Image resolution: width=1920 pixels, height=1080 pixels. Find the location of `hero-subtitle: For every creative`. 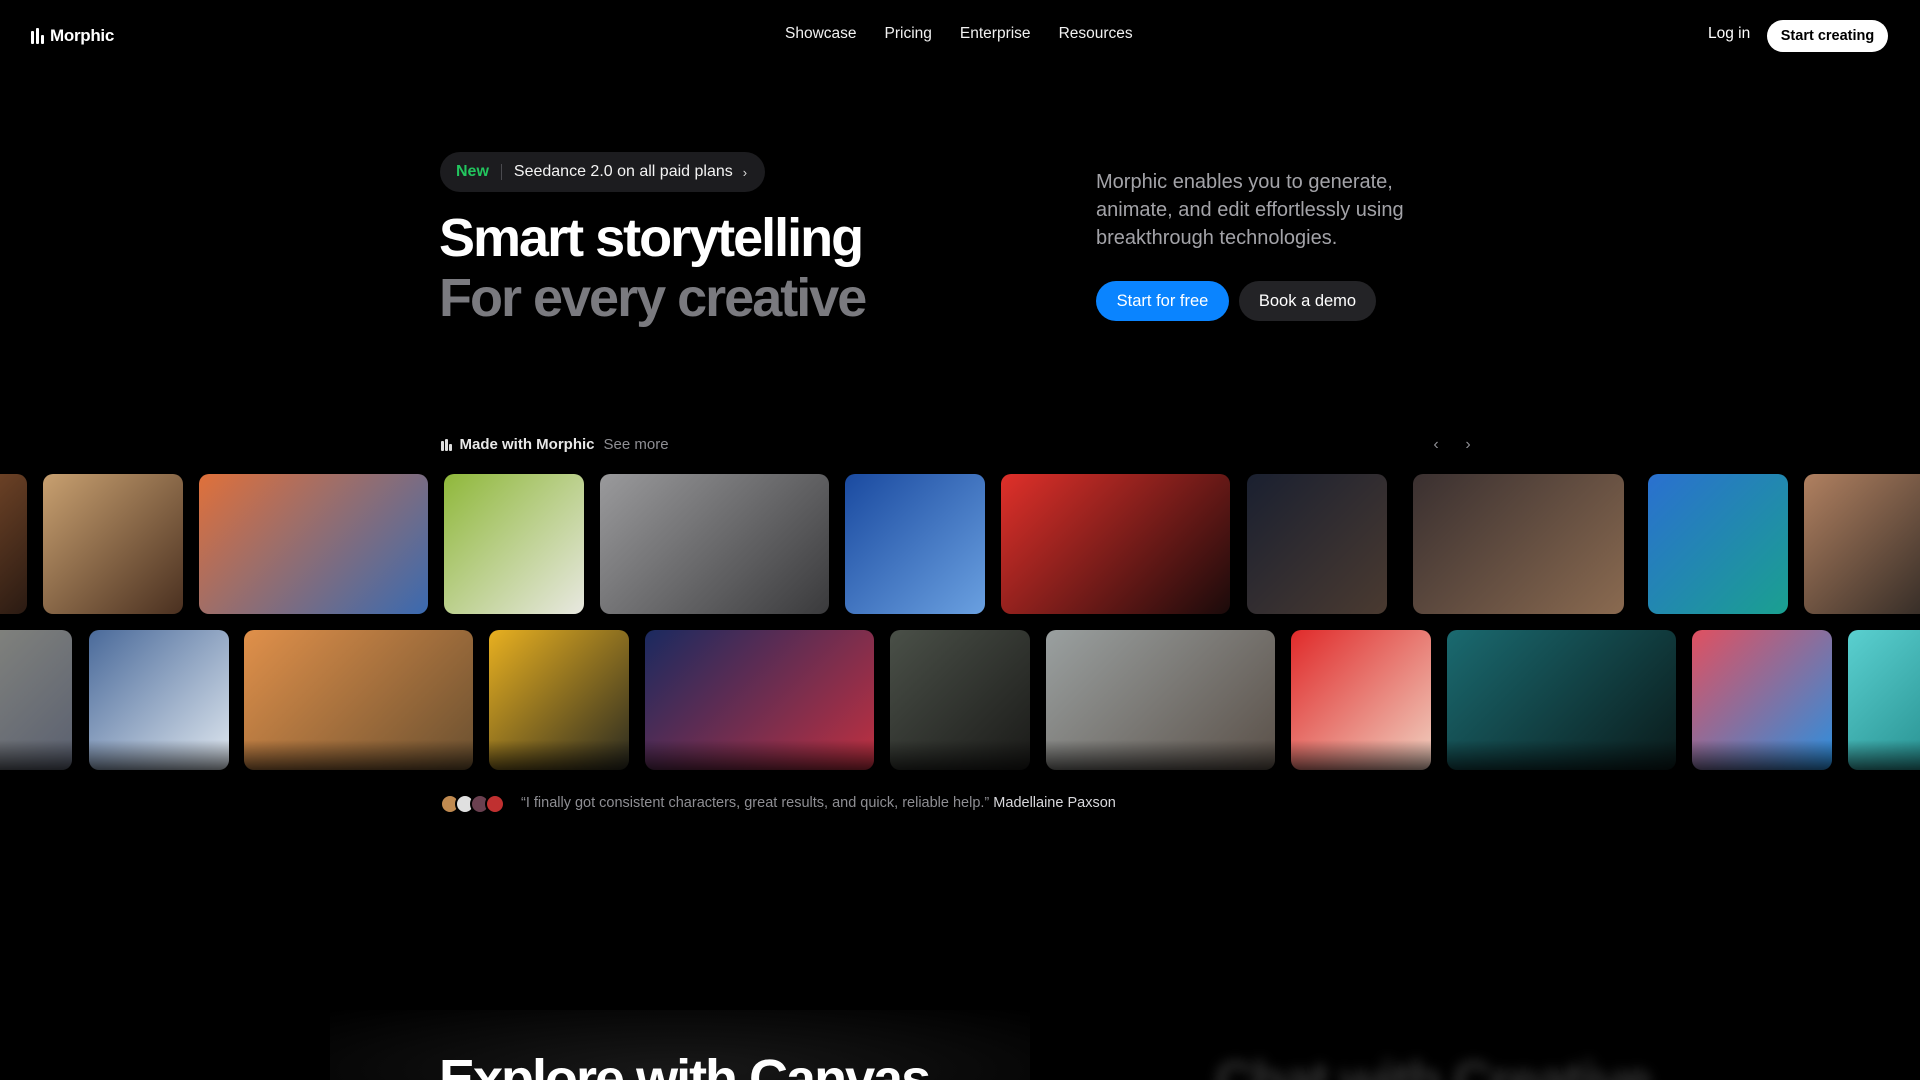

hero-subtitle: For every creative is located at coordinates (653, 298).